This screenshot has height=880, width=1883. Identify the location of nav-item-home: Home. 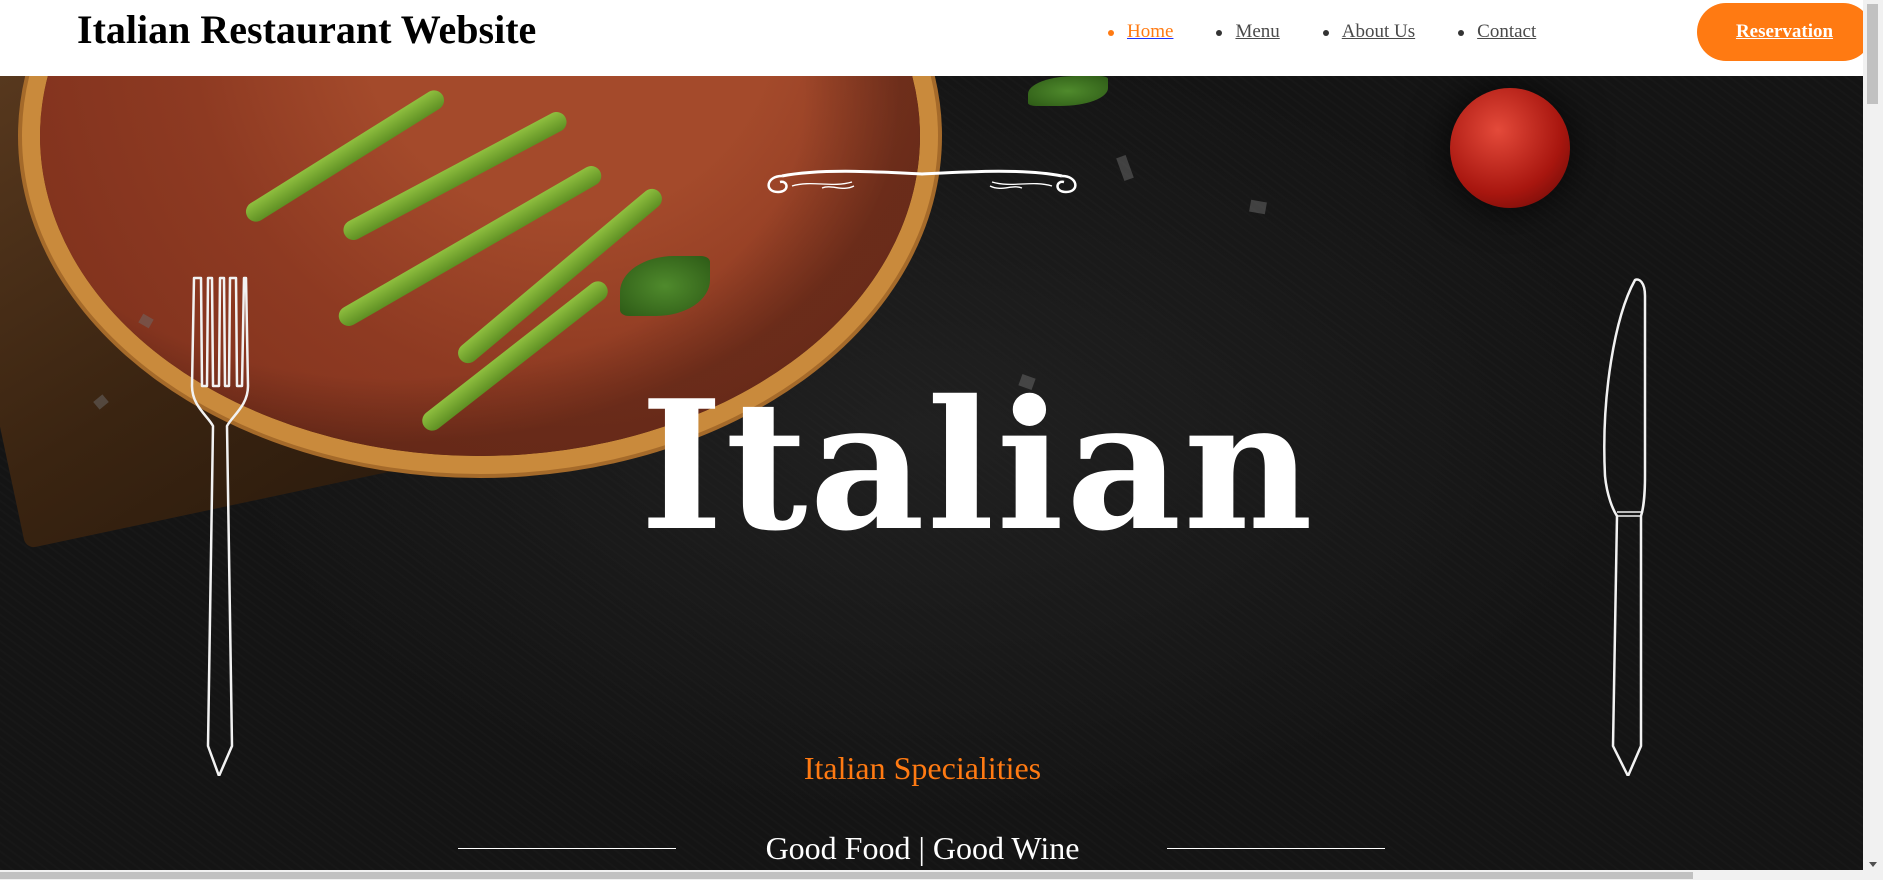
(1140, 32).